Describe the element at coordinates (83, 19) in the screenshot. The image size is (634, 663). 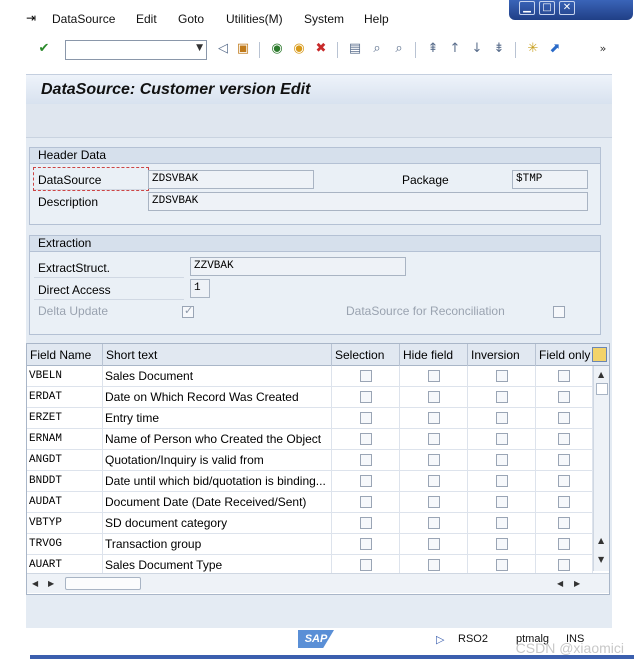
I see `menu-datasource: DataSource` at that location.